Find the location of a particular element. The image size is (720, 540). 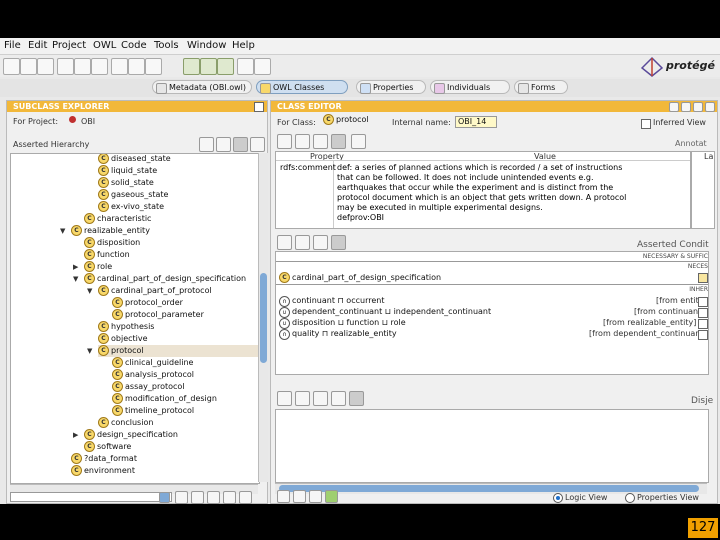

superclass-checkbox is located at coordinates (703, 278).